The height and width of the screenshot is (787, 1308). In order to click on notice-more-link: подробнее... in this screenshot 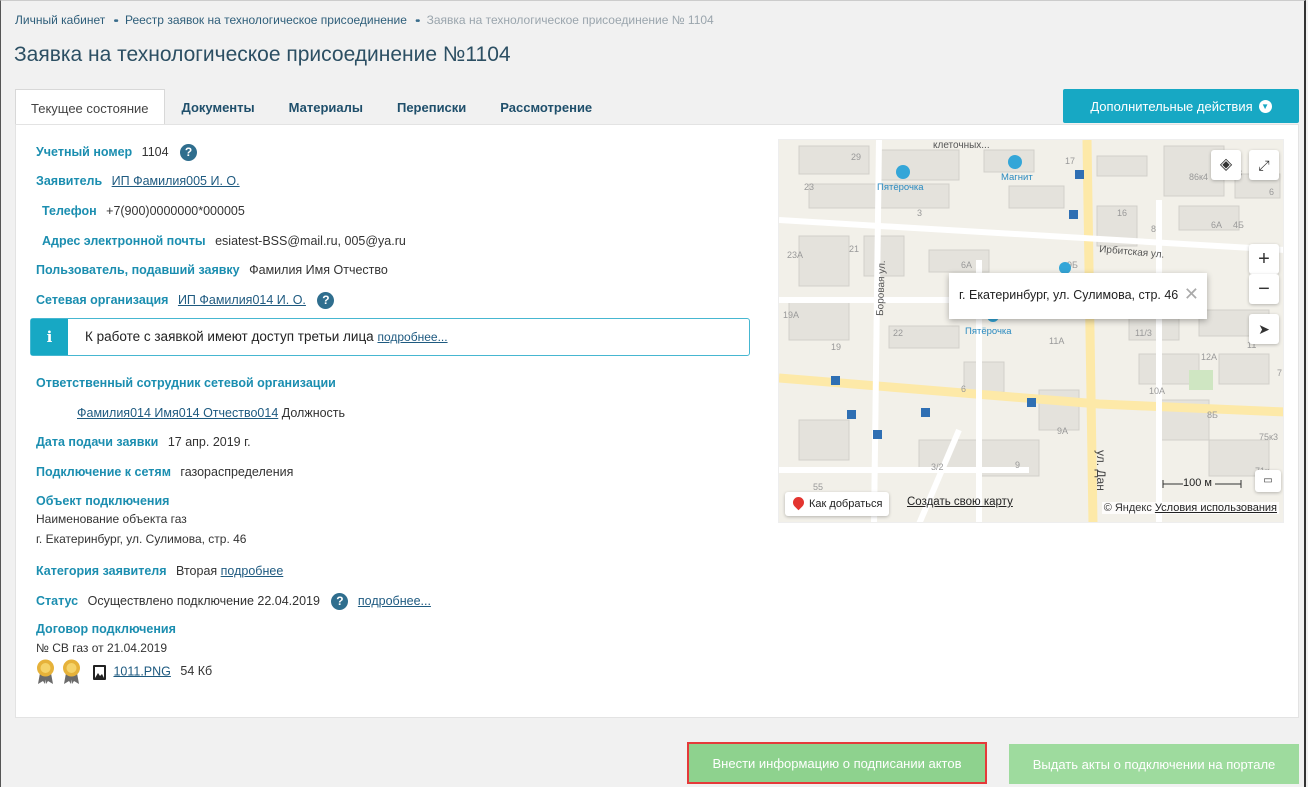, I will do `click(412, 337)`.